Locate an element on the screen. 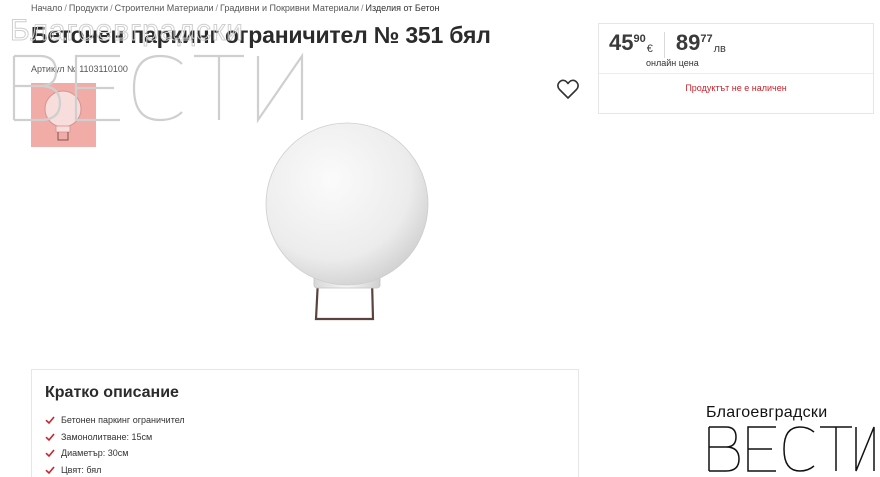  price-bgn: 89 77 лв is located at coordinates (701, 43).